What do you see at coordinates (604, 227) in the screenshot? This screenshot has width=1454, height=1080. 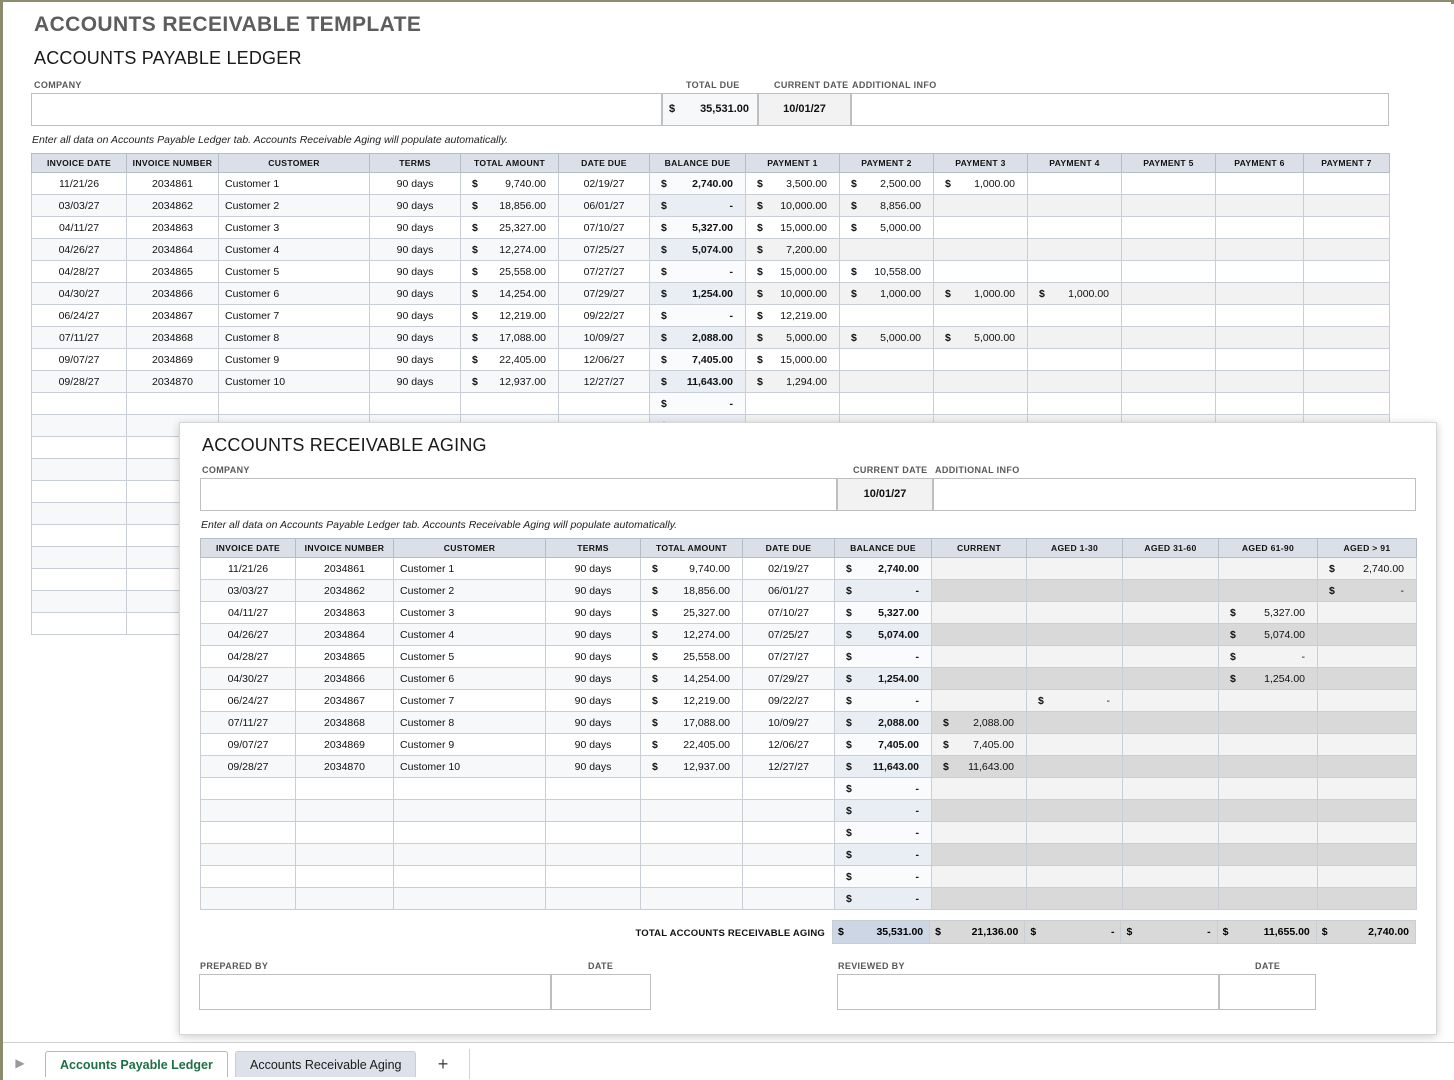 I see `table-cell: 07/10/27` at bounding box center [604, 227].